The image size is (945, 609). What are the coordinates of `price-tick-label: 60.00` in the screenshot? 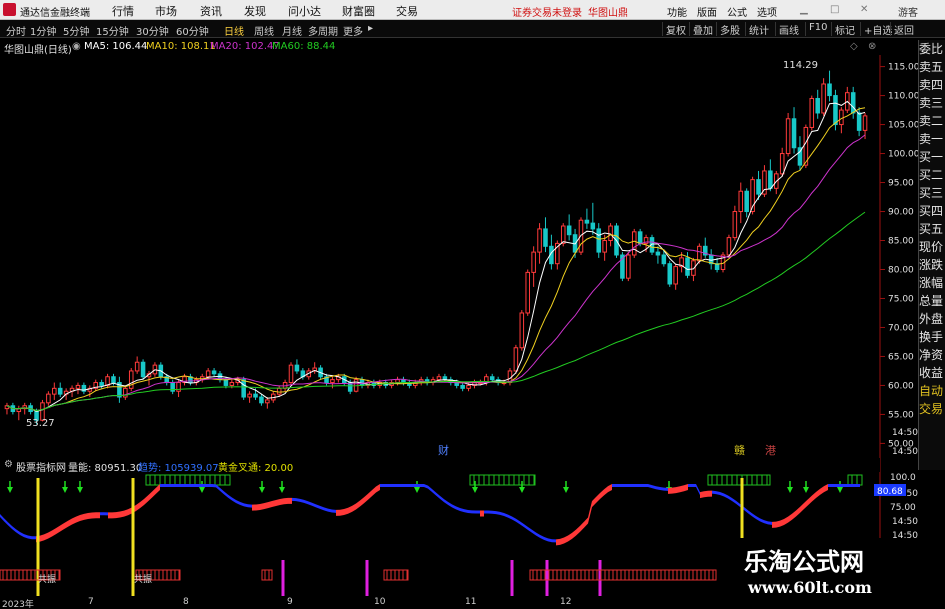 It's located at (901, 386).